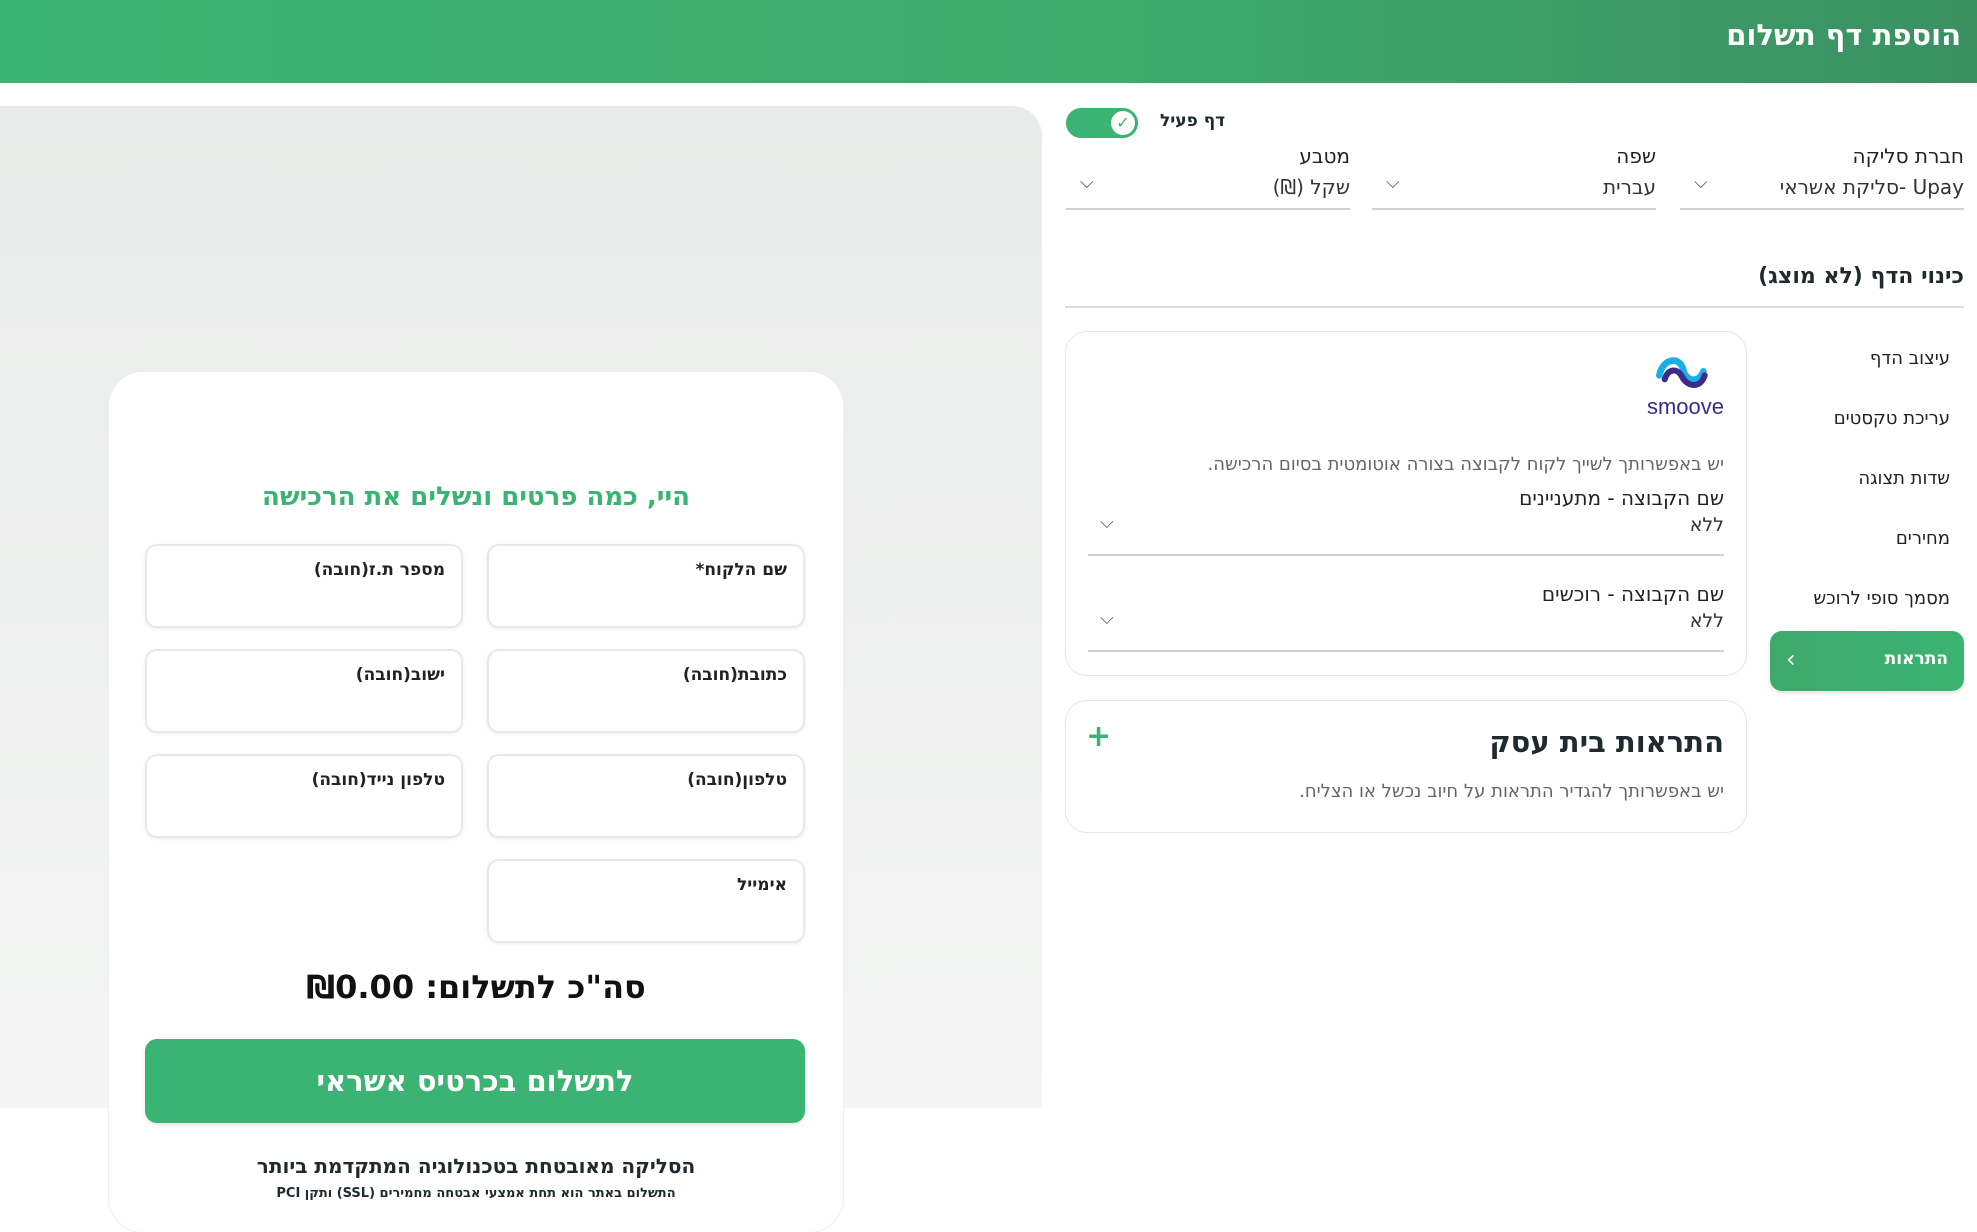 This screenshot has width=1977, height=1232. Describe the element at coordinates (988, 41) in the screenshot. I see `top-header: הוספת דף תשלום` at that location.